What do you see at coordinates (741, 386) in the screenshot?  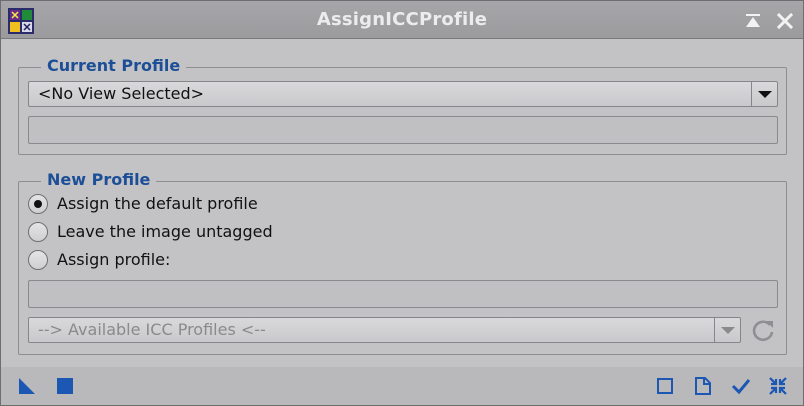 I see `apply-icon` at bounding box center [741, 386].